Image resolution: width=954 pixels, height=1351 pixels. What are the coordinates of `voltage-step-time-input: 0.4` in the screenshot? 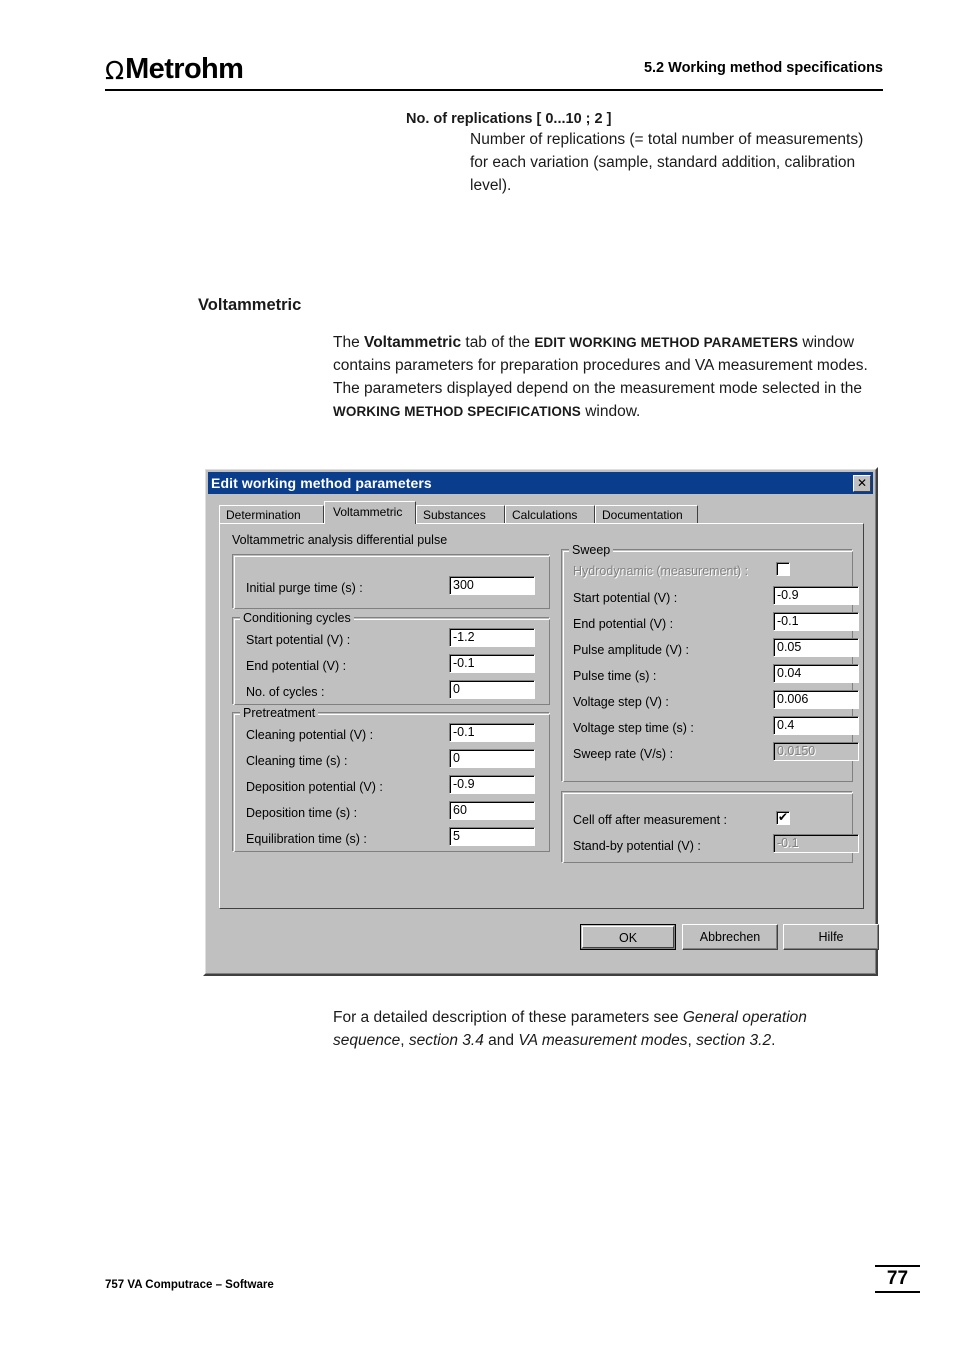 It's located at (816, 725).